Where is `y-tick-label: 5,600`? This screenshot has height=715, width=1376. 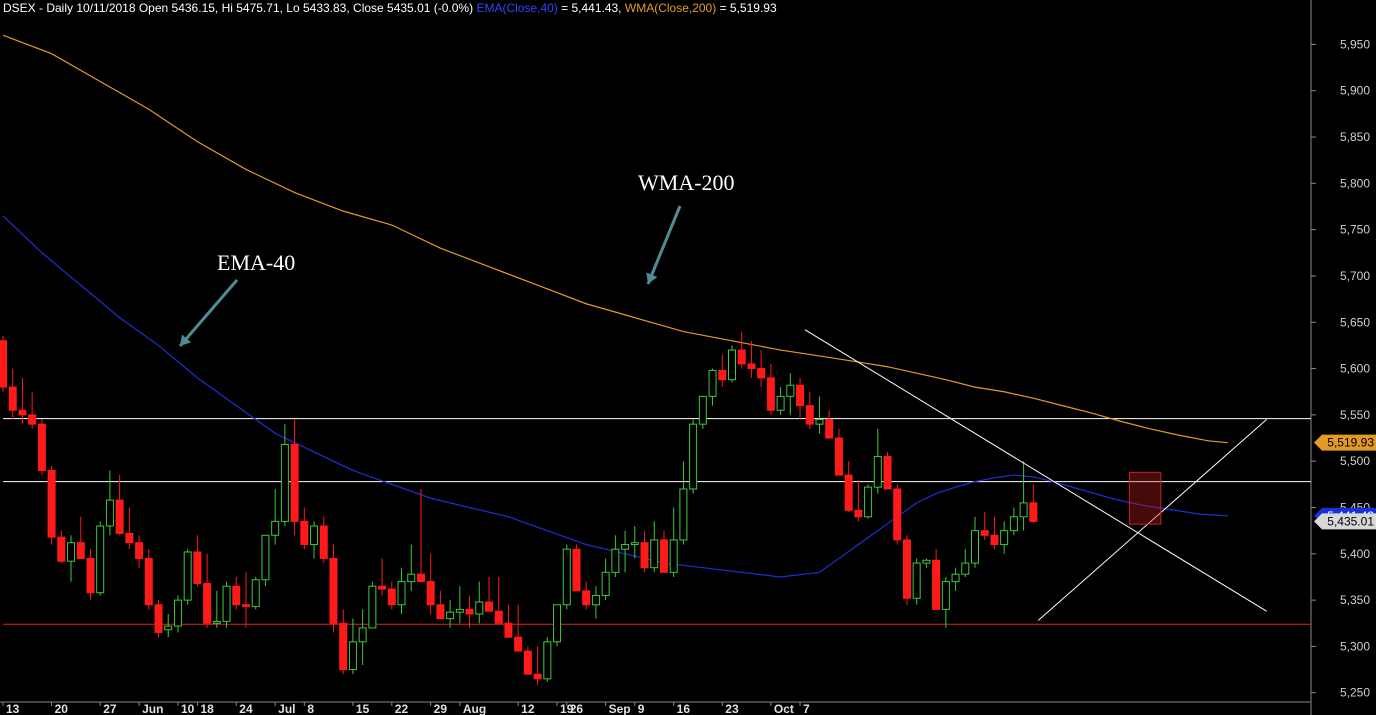
y-tick-label: 5,600 is located at coordinates (1355, 369).